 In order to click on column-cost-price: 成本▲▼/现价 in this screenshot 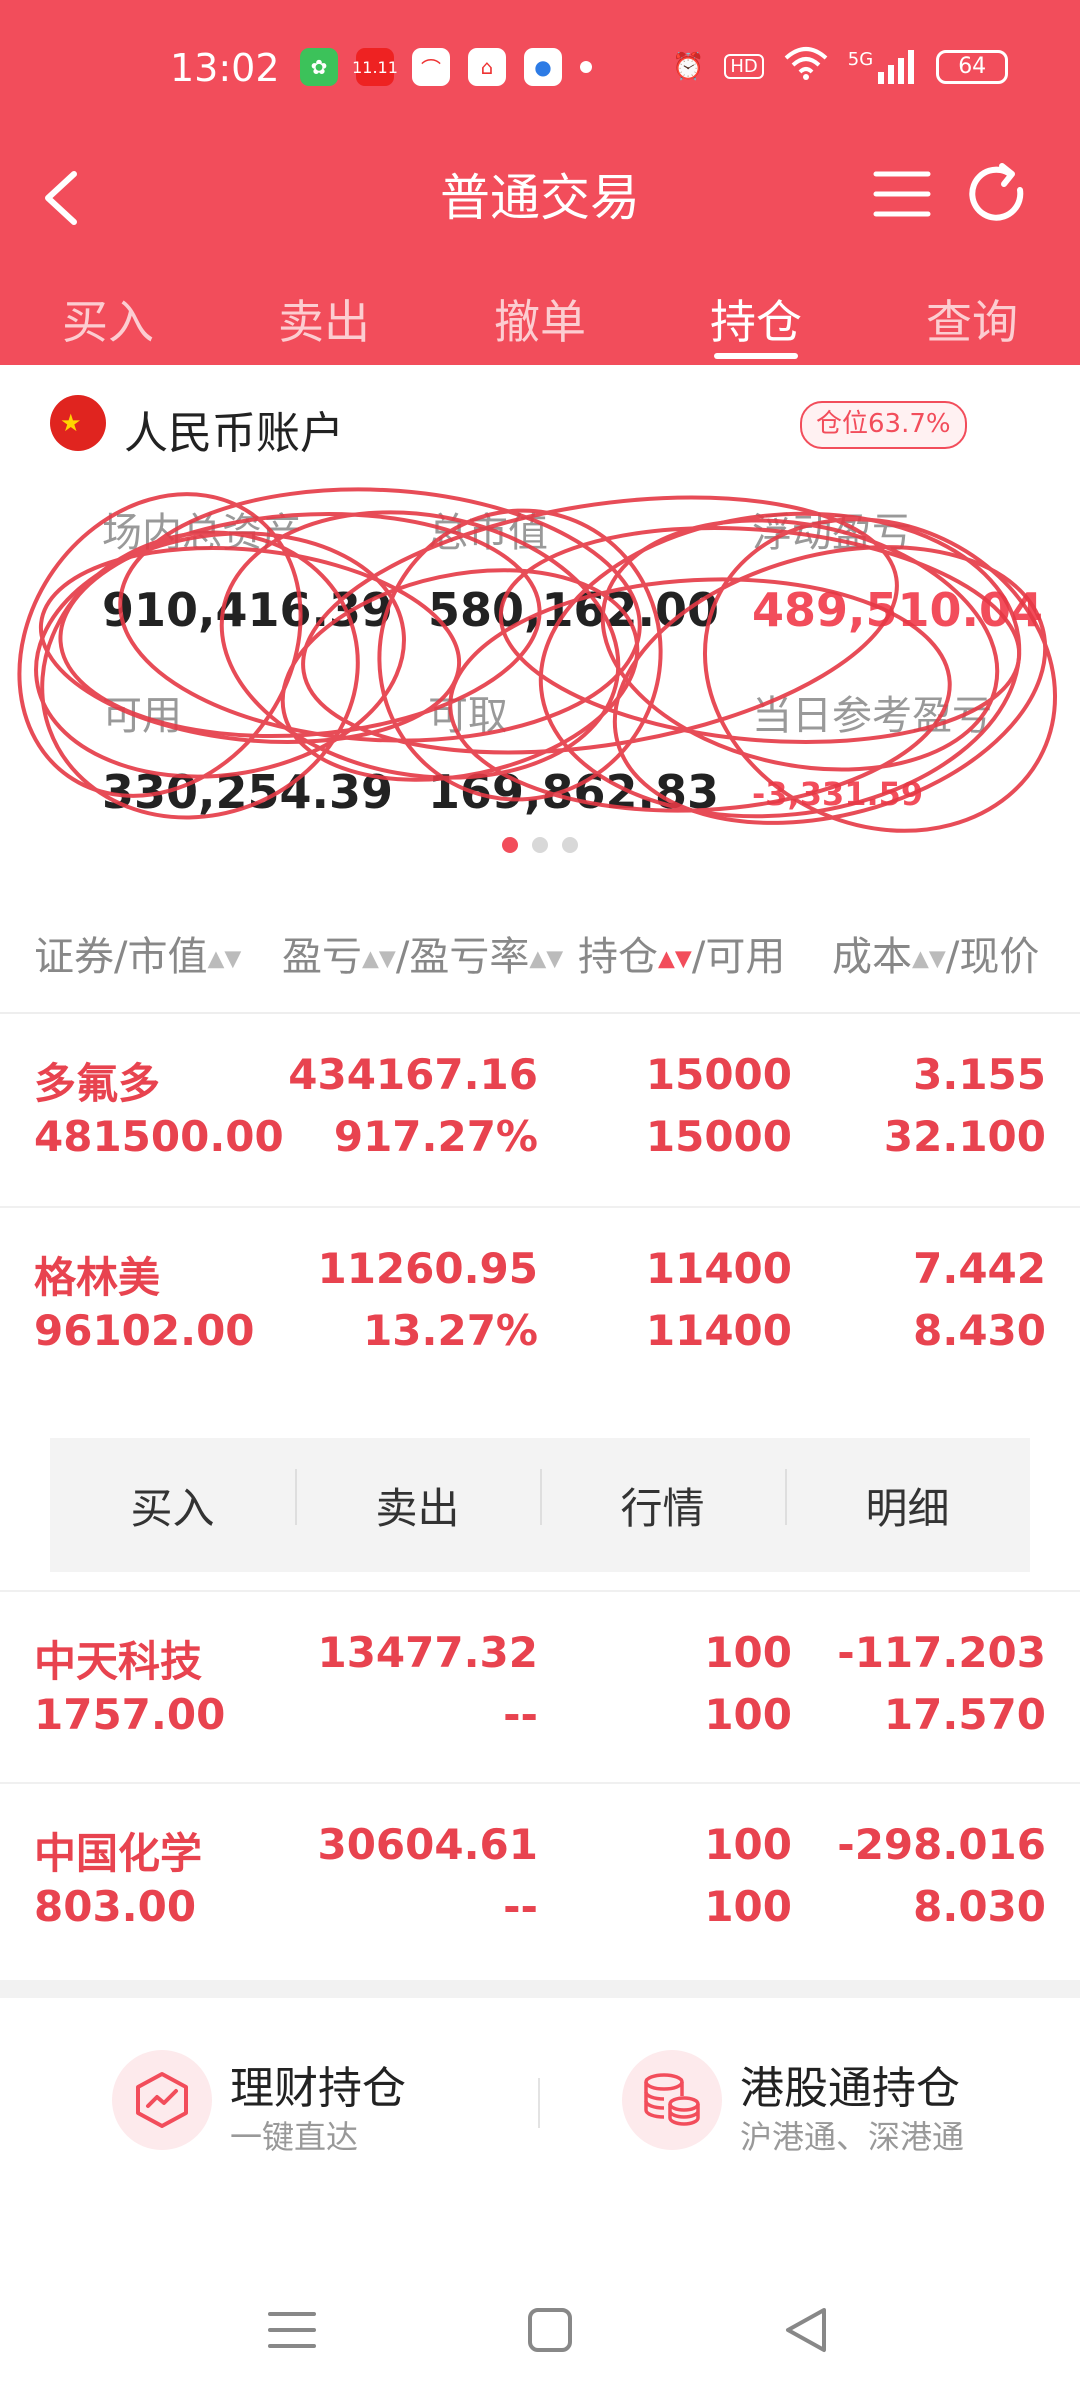, I will do `click(935, 953)`.